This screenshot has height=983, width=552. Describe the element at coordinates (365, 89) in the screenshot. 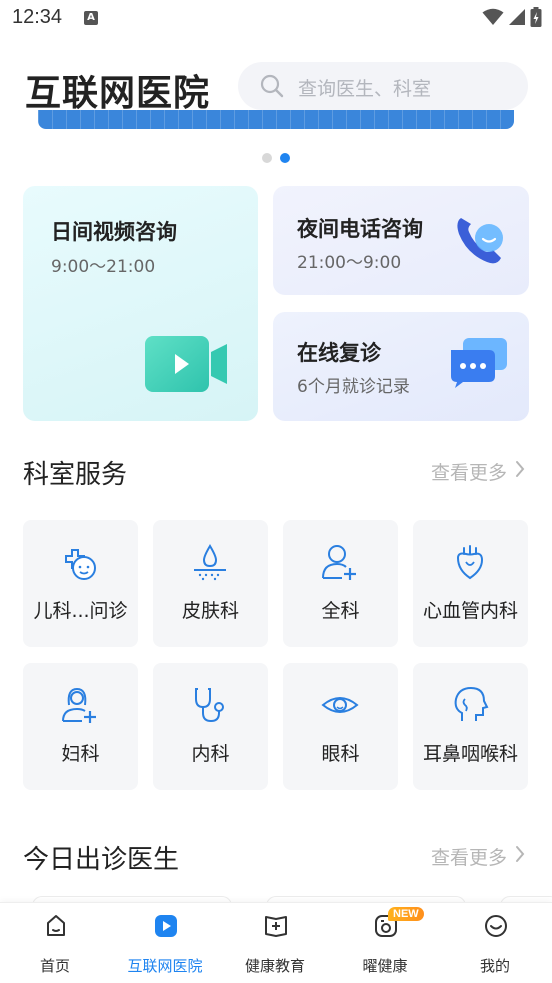

I see `search-placeholder: 查询医生、科室` at that location.